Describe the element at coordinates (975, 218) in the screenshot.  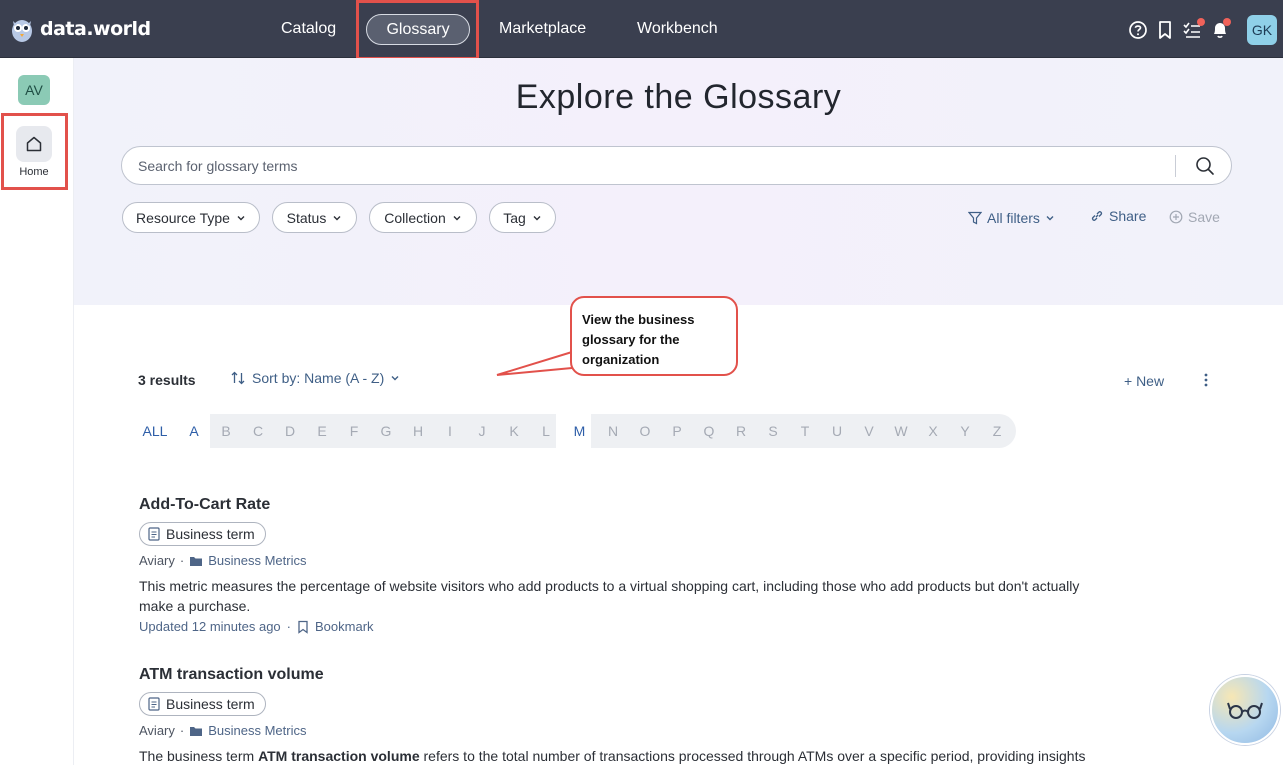
I see `filter-icon` at that location.